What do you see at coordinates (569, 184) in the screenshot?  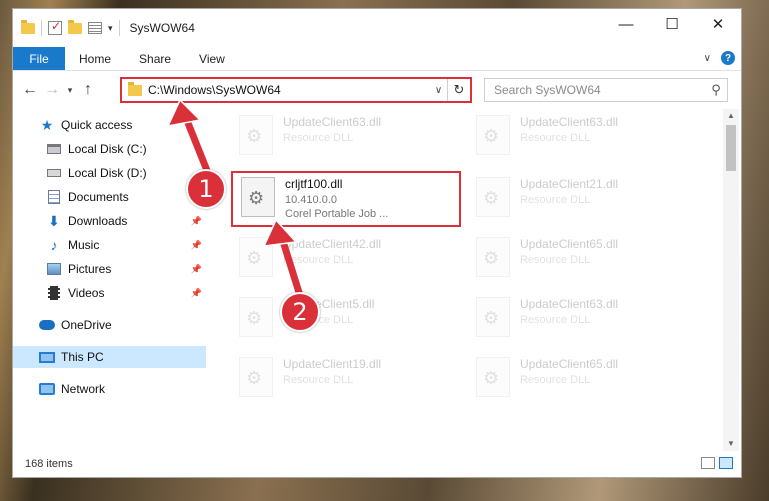 I see `file-name: UpdateClient21.dll` at bounding box center [569, 184].